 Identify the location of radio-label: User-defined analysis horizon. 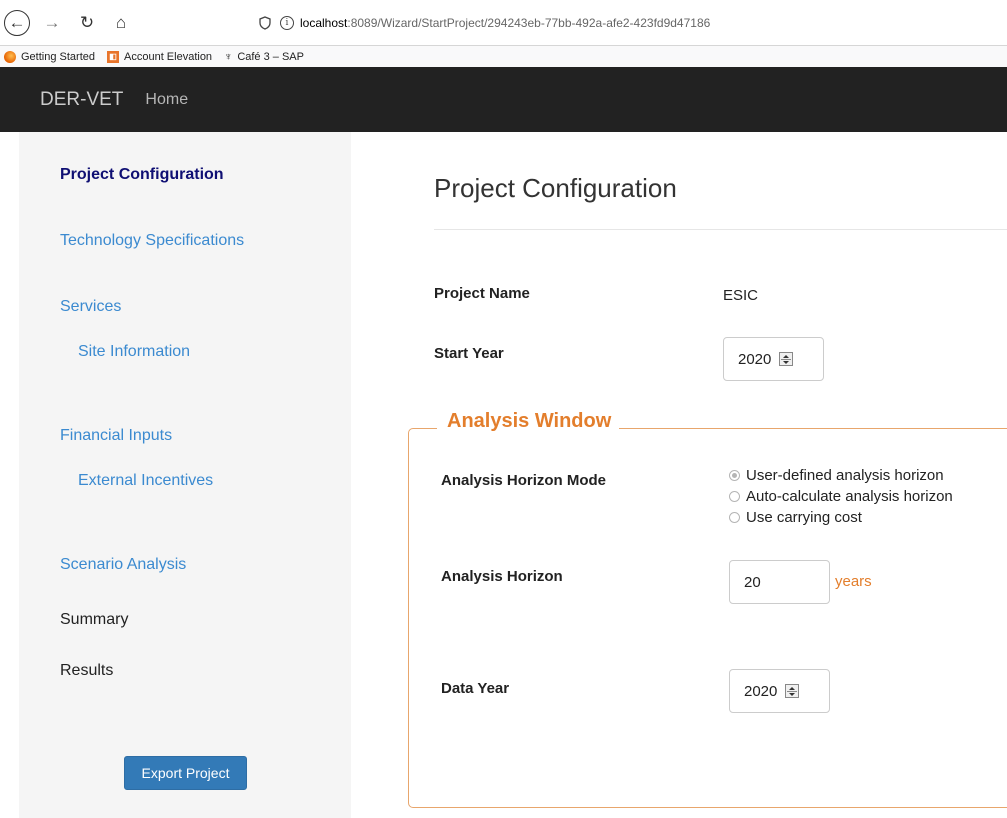
(845, 475).